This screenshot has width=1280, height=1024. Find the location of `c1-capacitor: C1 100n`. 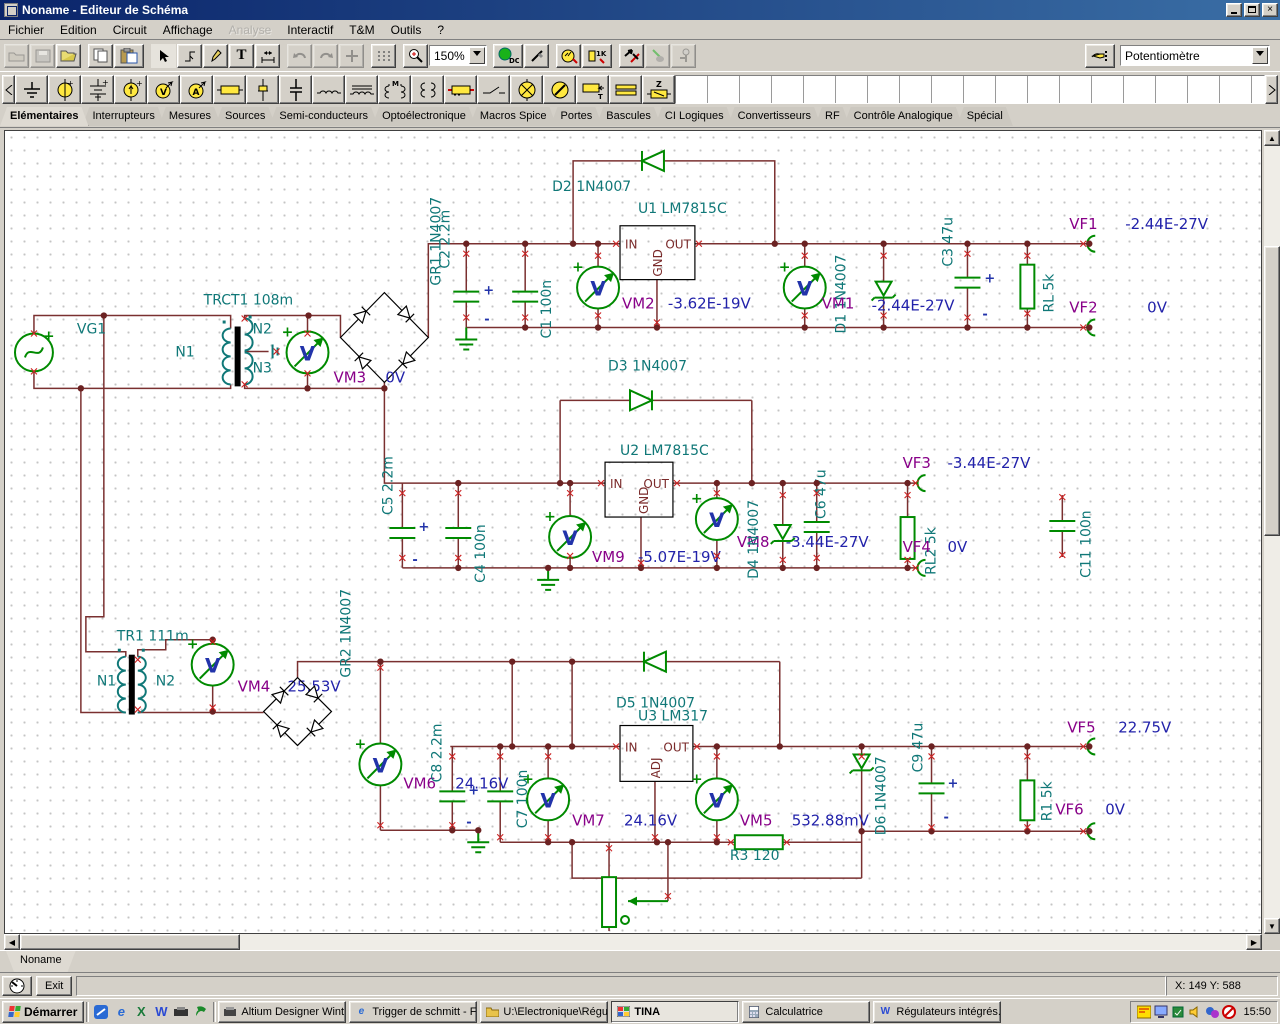

c1-capacitor: C1 100n is located at coordinates (533, 309).